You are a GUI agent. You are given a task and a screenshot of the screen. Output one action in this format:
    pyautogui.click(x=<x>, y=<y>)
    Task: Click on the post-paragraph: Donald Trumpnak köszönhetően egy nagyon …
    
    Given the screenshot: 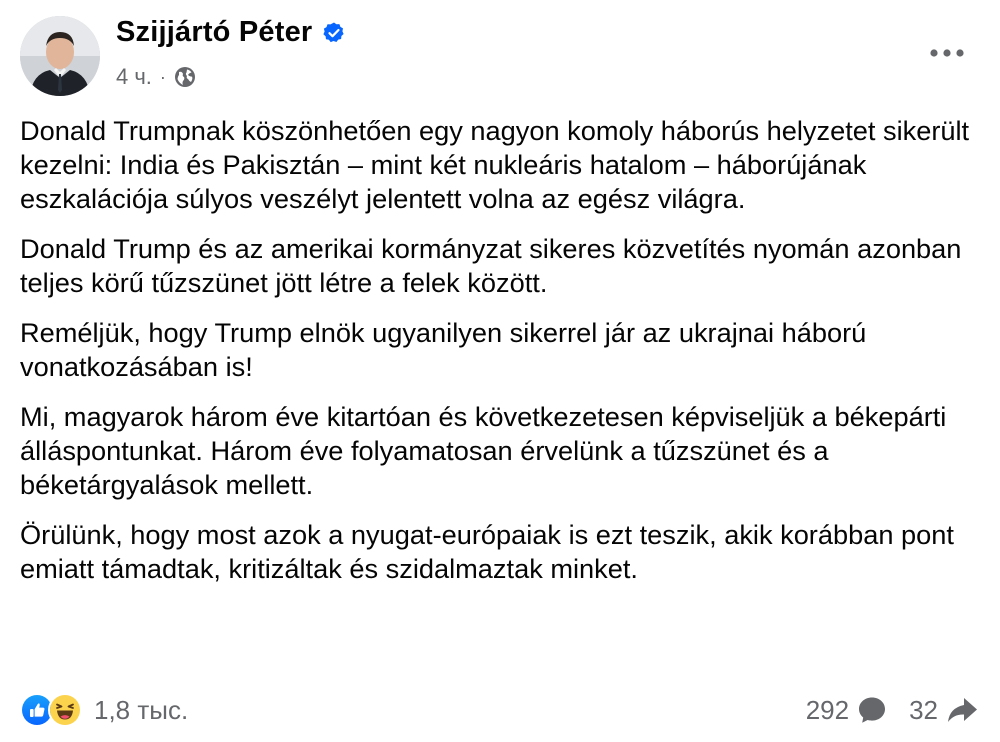 What is the action you would take?
    pyautogui.click(x=495, y=164)
    